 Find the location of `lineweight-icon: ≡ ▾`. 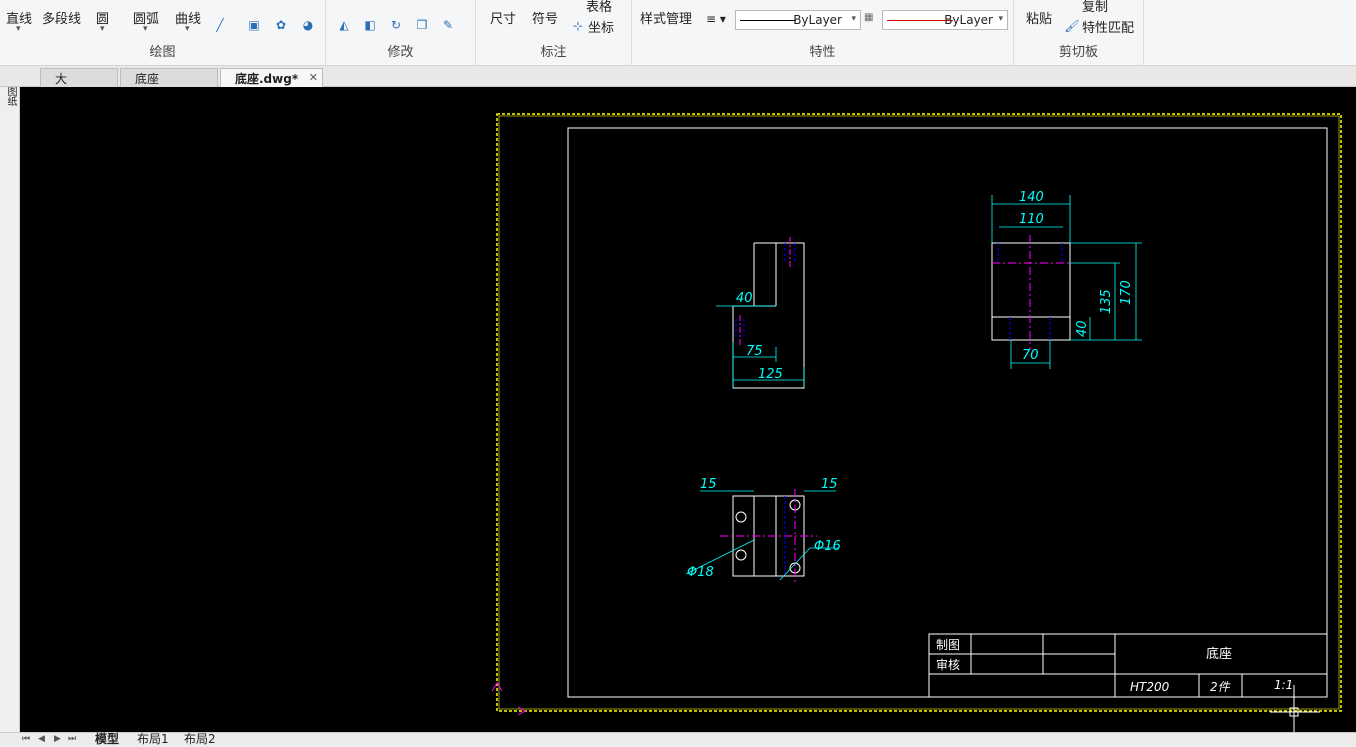

lineweight-icon: ≡ ▾ is located at coordinates (716, 19).